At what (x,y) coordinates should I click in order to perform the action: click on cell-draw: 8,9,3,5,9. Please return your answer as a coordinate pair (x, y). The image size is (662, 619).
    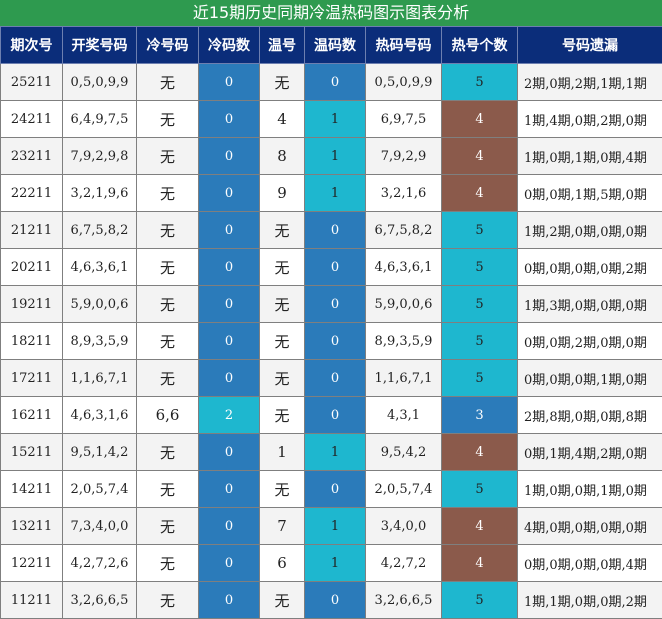
    Looking at the image, I should click on (99, 341).